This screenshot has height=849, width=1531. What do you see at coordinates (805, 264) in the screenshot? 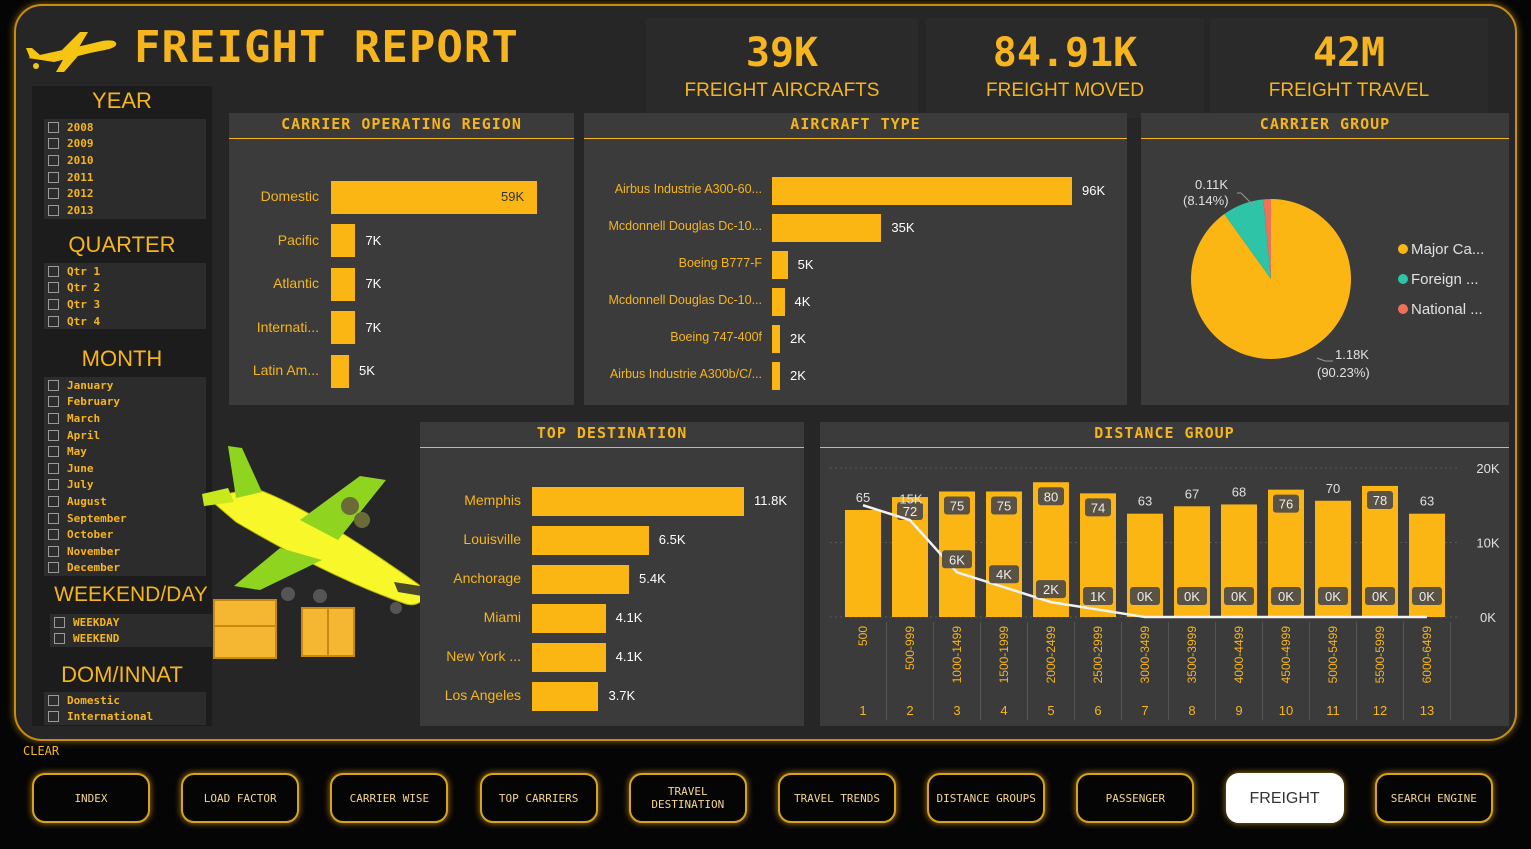
I see `bar-value-label: 5K` at bounding box center [805, 264].